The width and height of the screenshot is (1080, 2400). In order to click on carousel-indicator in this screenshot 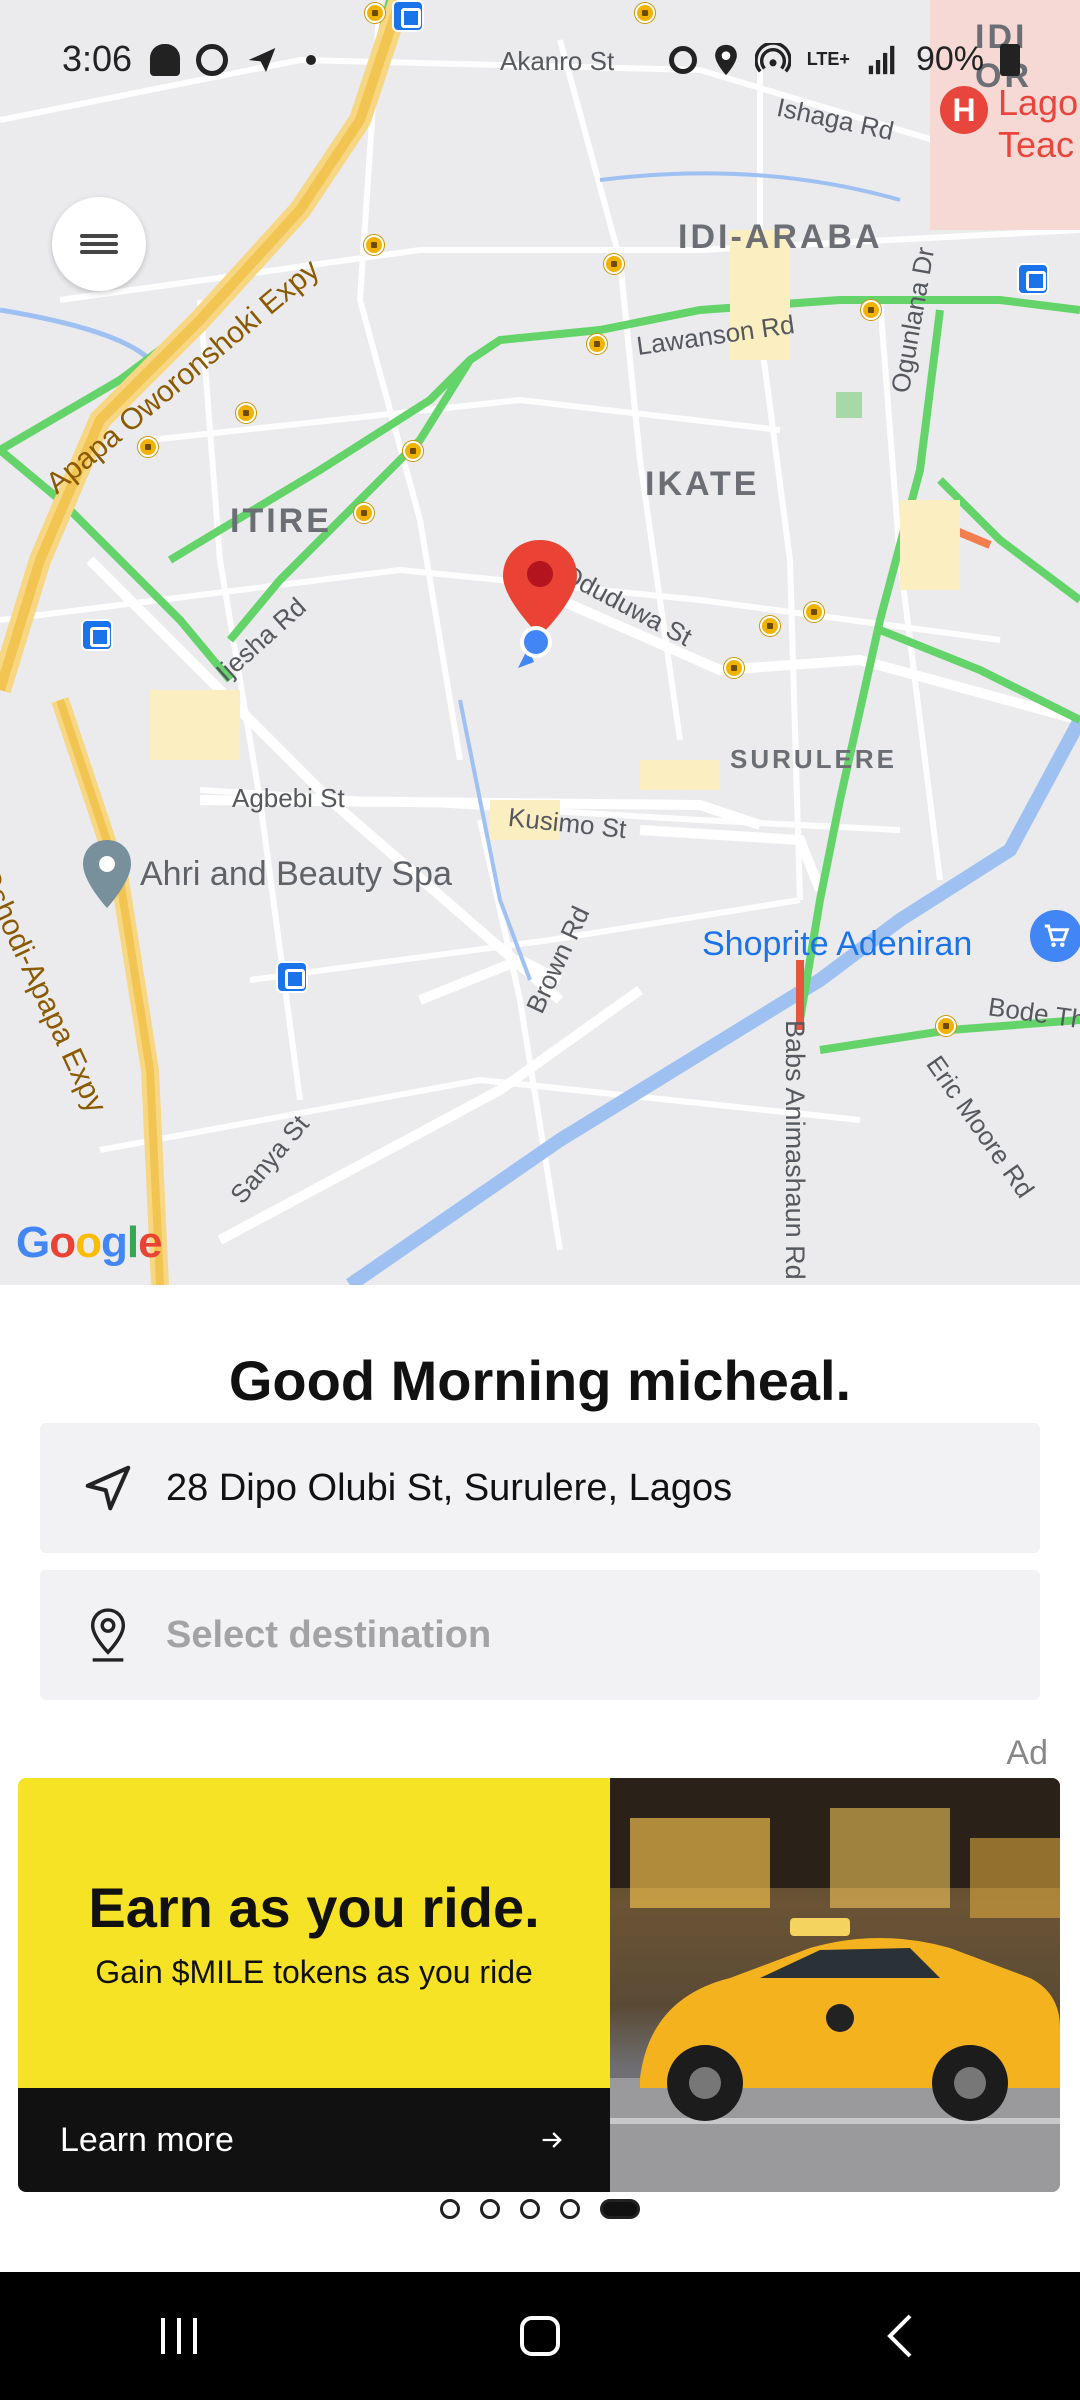, I will do `click(540, 2209)`.